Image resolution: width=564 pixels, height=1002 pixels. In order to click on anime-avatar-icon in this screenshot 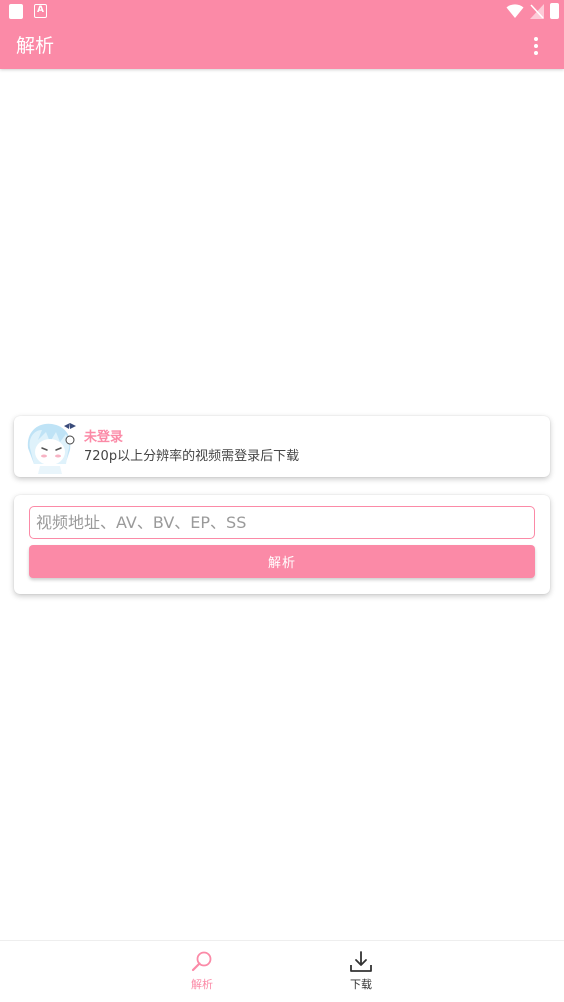, I will do `click(51, 448)`.